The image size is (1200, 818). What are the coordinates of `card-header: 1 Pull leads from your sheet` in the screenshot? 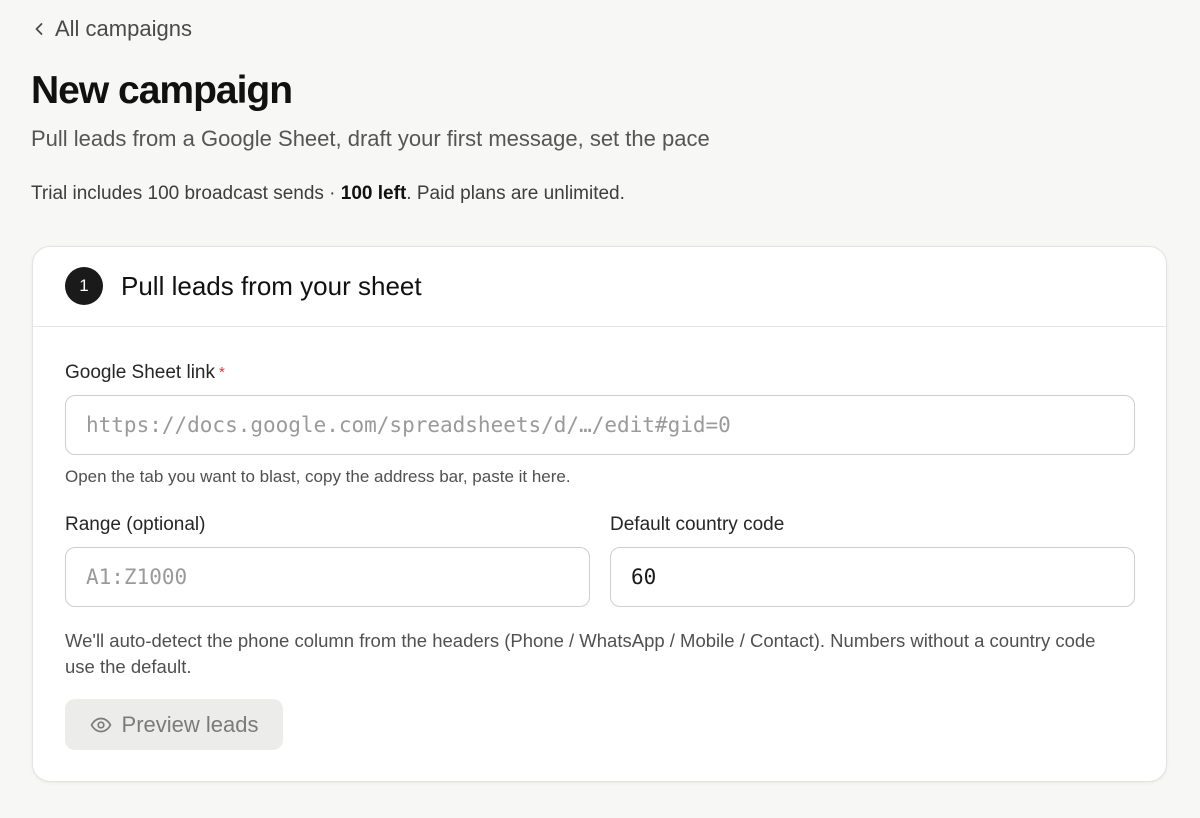 It's located at (599, 287).